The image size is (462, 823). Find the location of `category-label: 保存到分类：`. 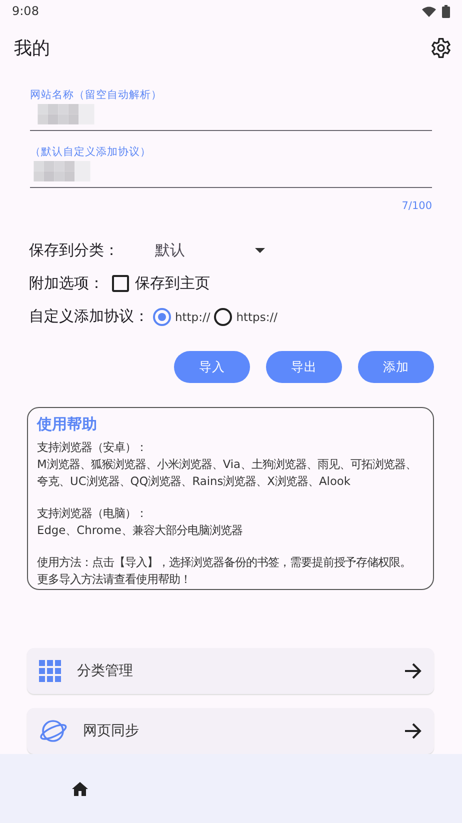

category-label: 保存到分类： is located at coordinates (74, 250).